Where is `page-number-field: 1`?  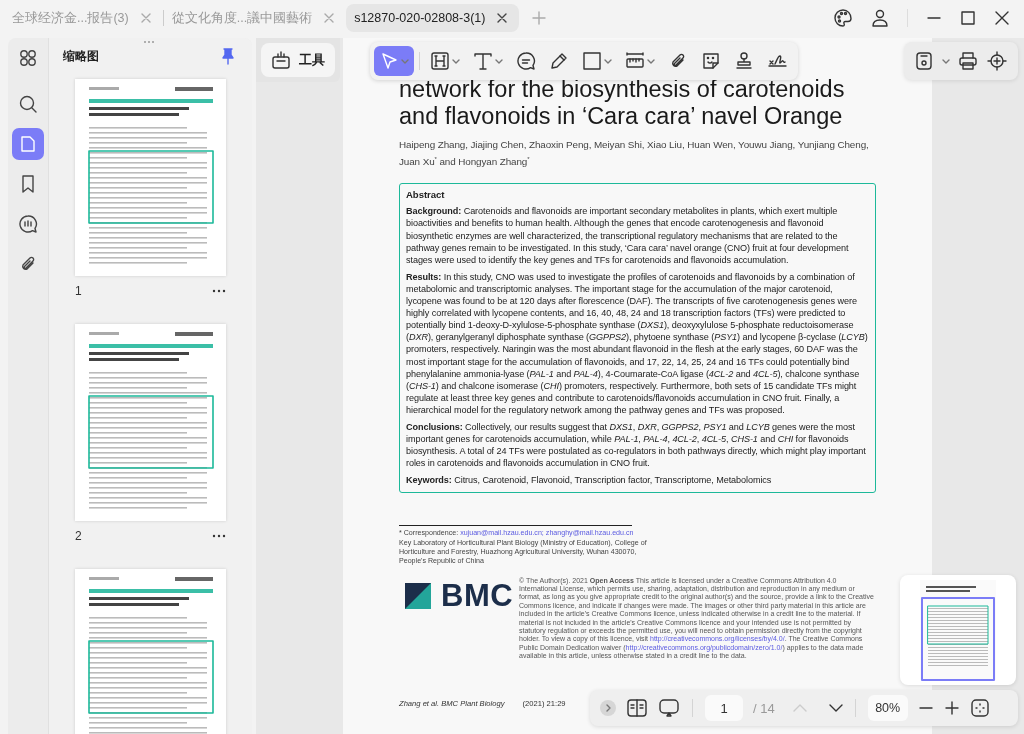 page-number-field: 1 is located at coordinates (724, 708).